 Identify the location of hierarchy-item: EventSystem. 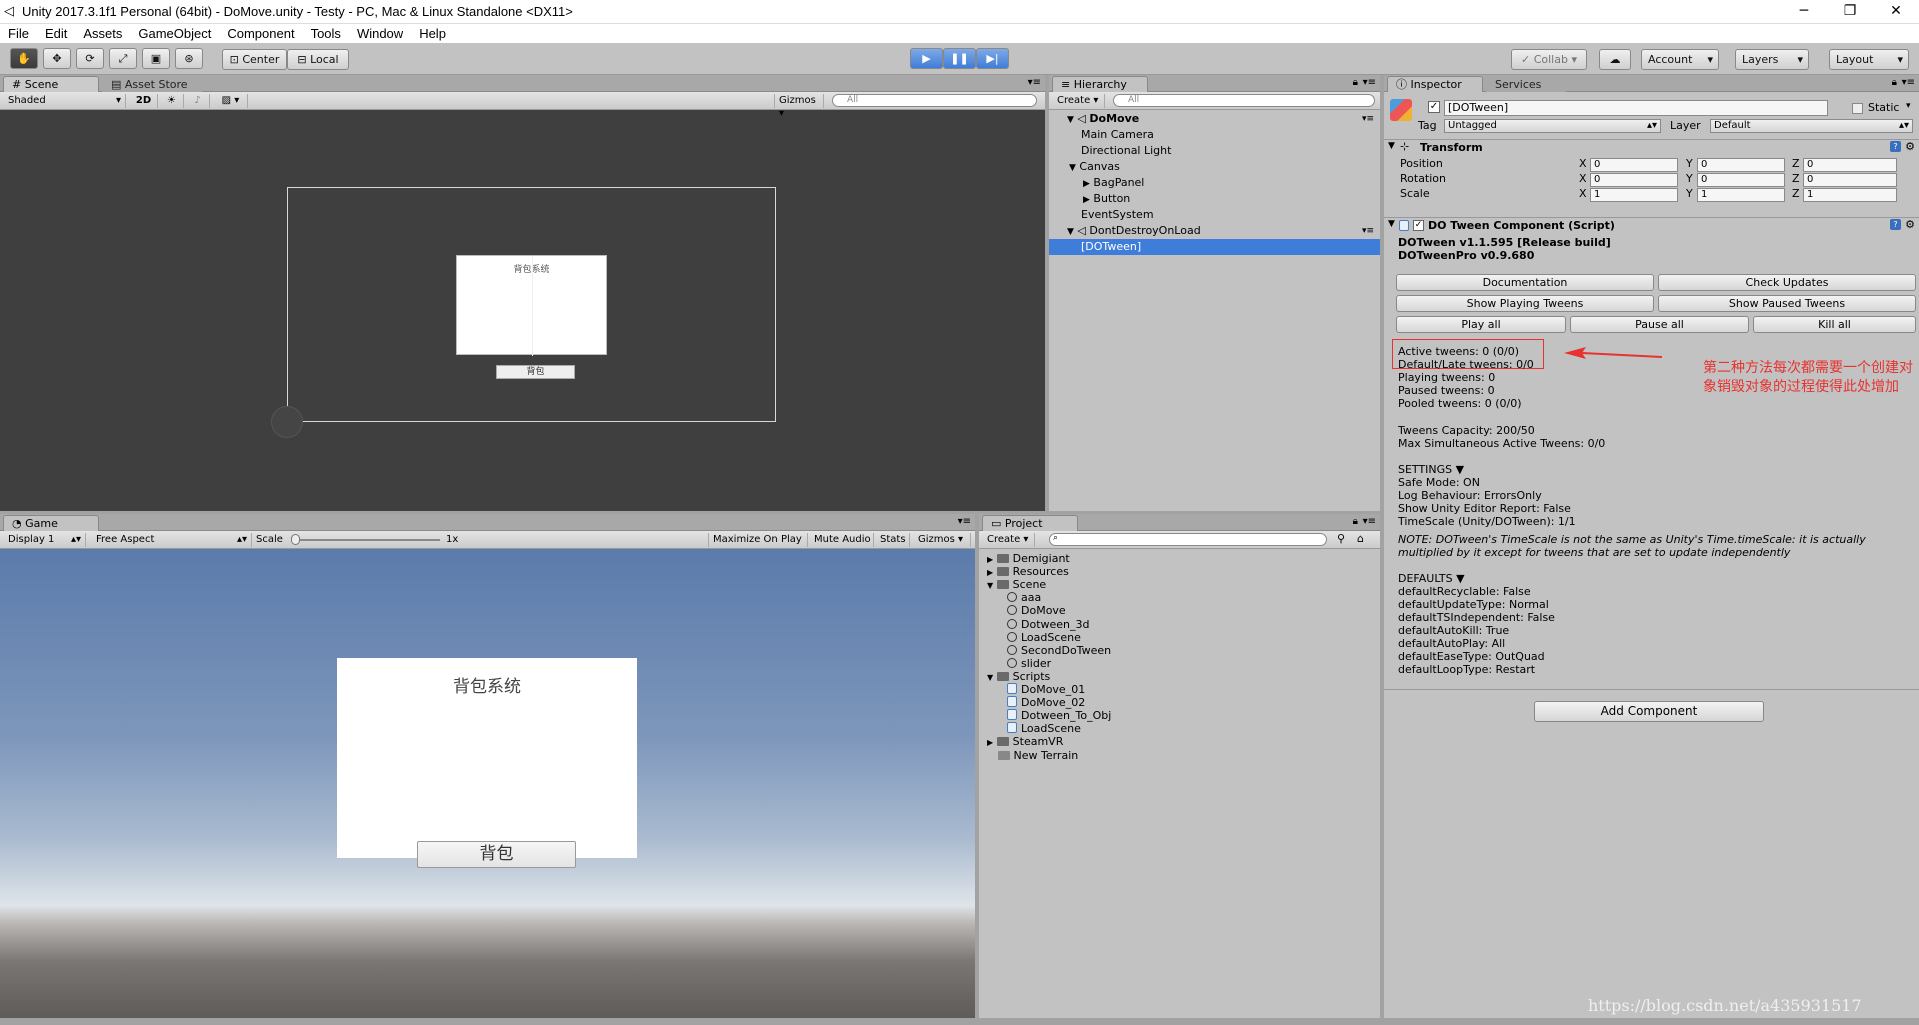
(1214, 215).